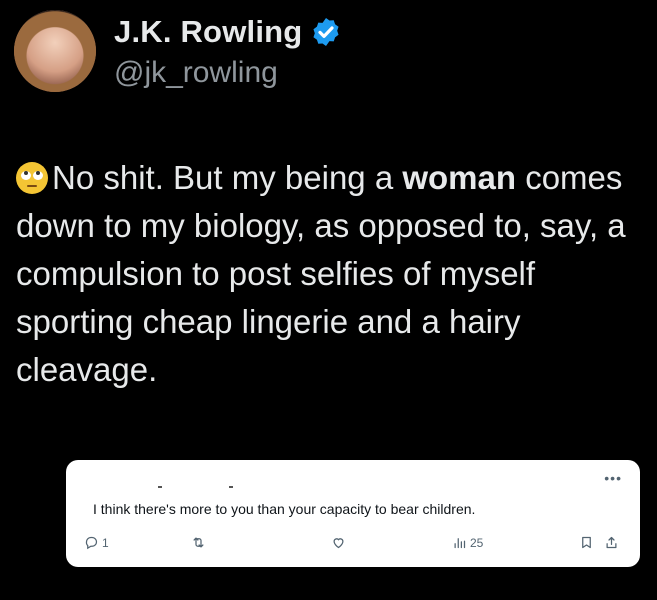  I want to click on share-button, so click(611, 542).